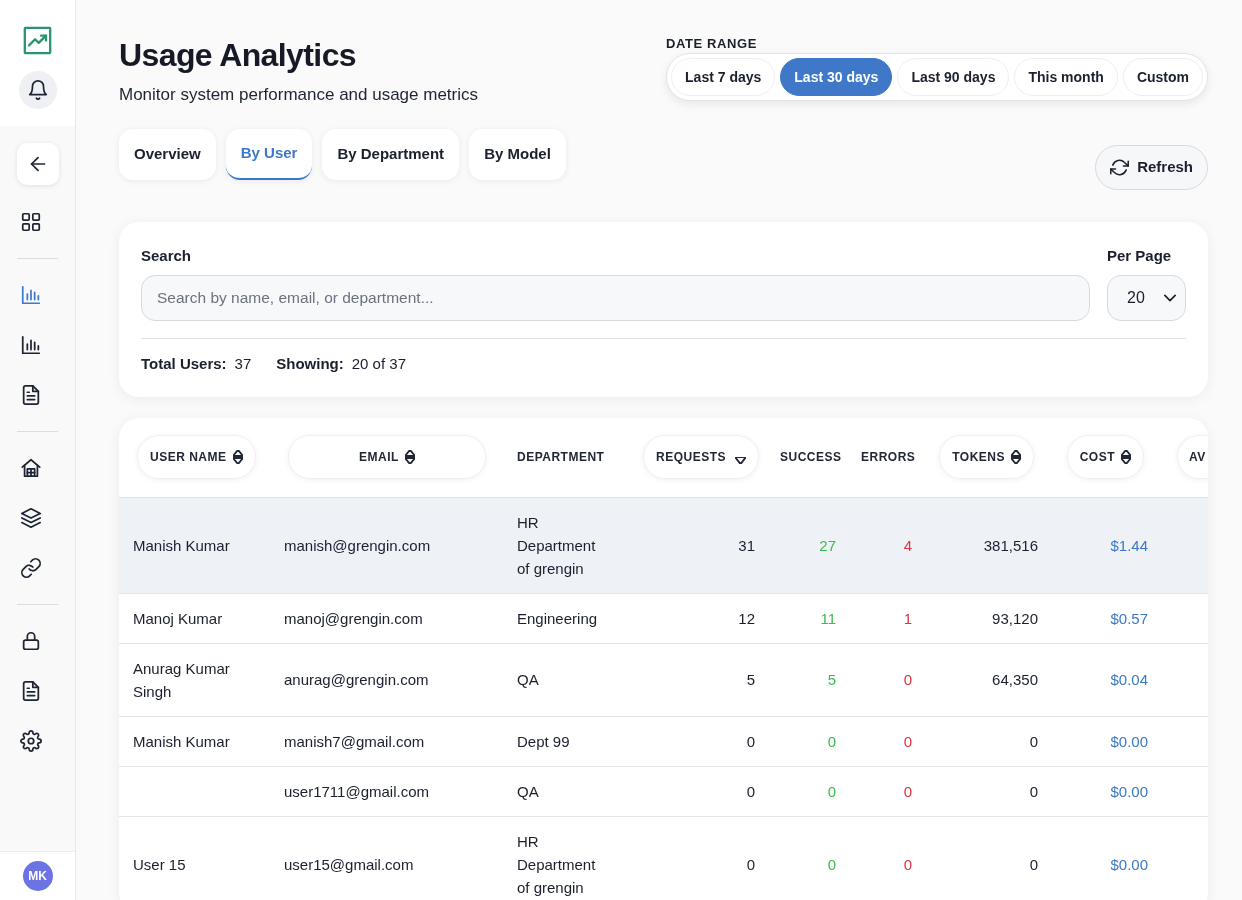  I want to click on back-button, so click(38, 164).